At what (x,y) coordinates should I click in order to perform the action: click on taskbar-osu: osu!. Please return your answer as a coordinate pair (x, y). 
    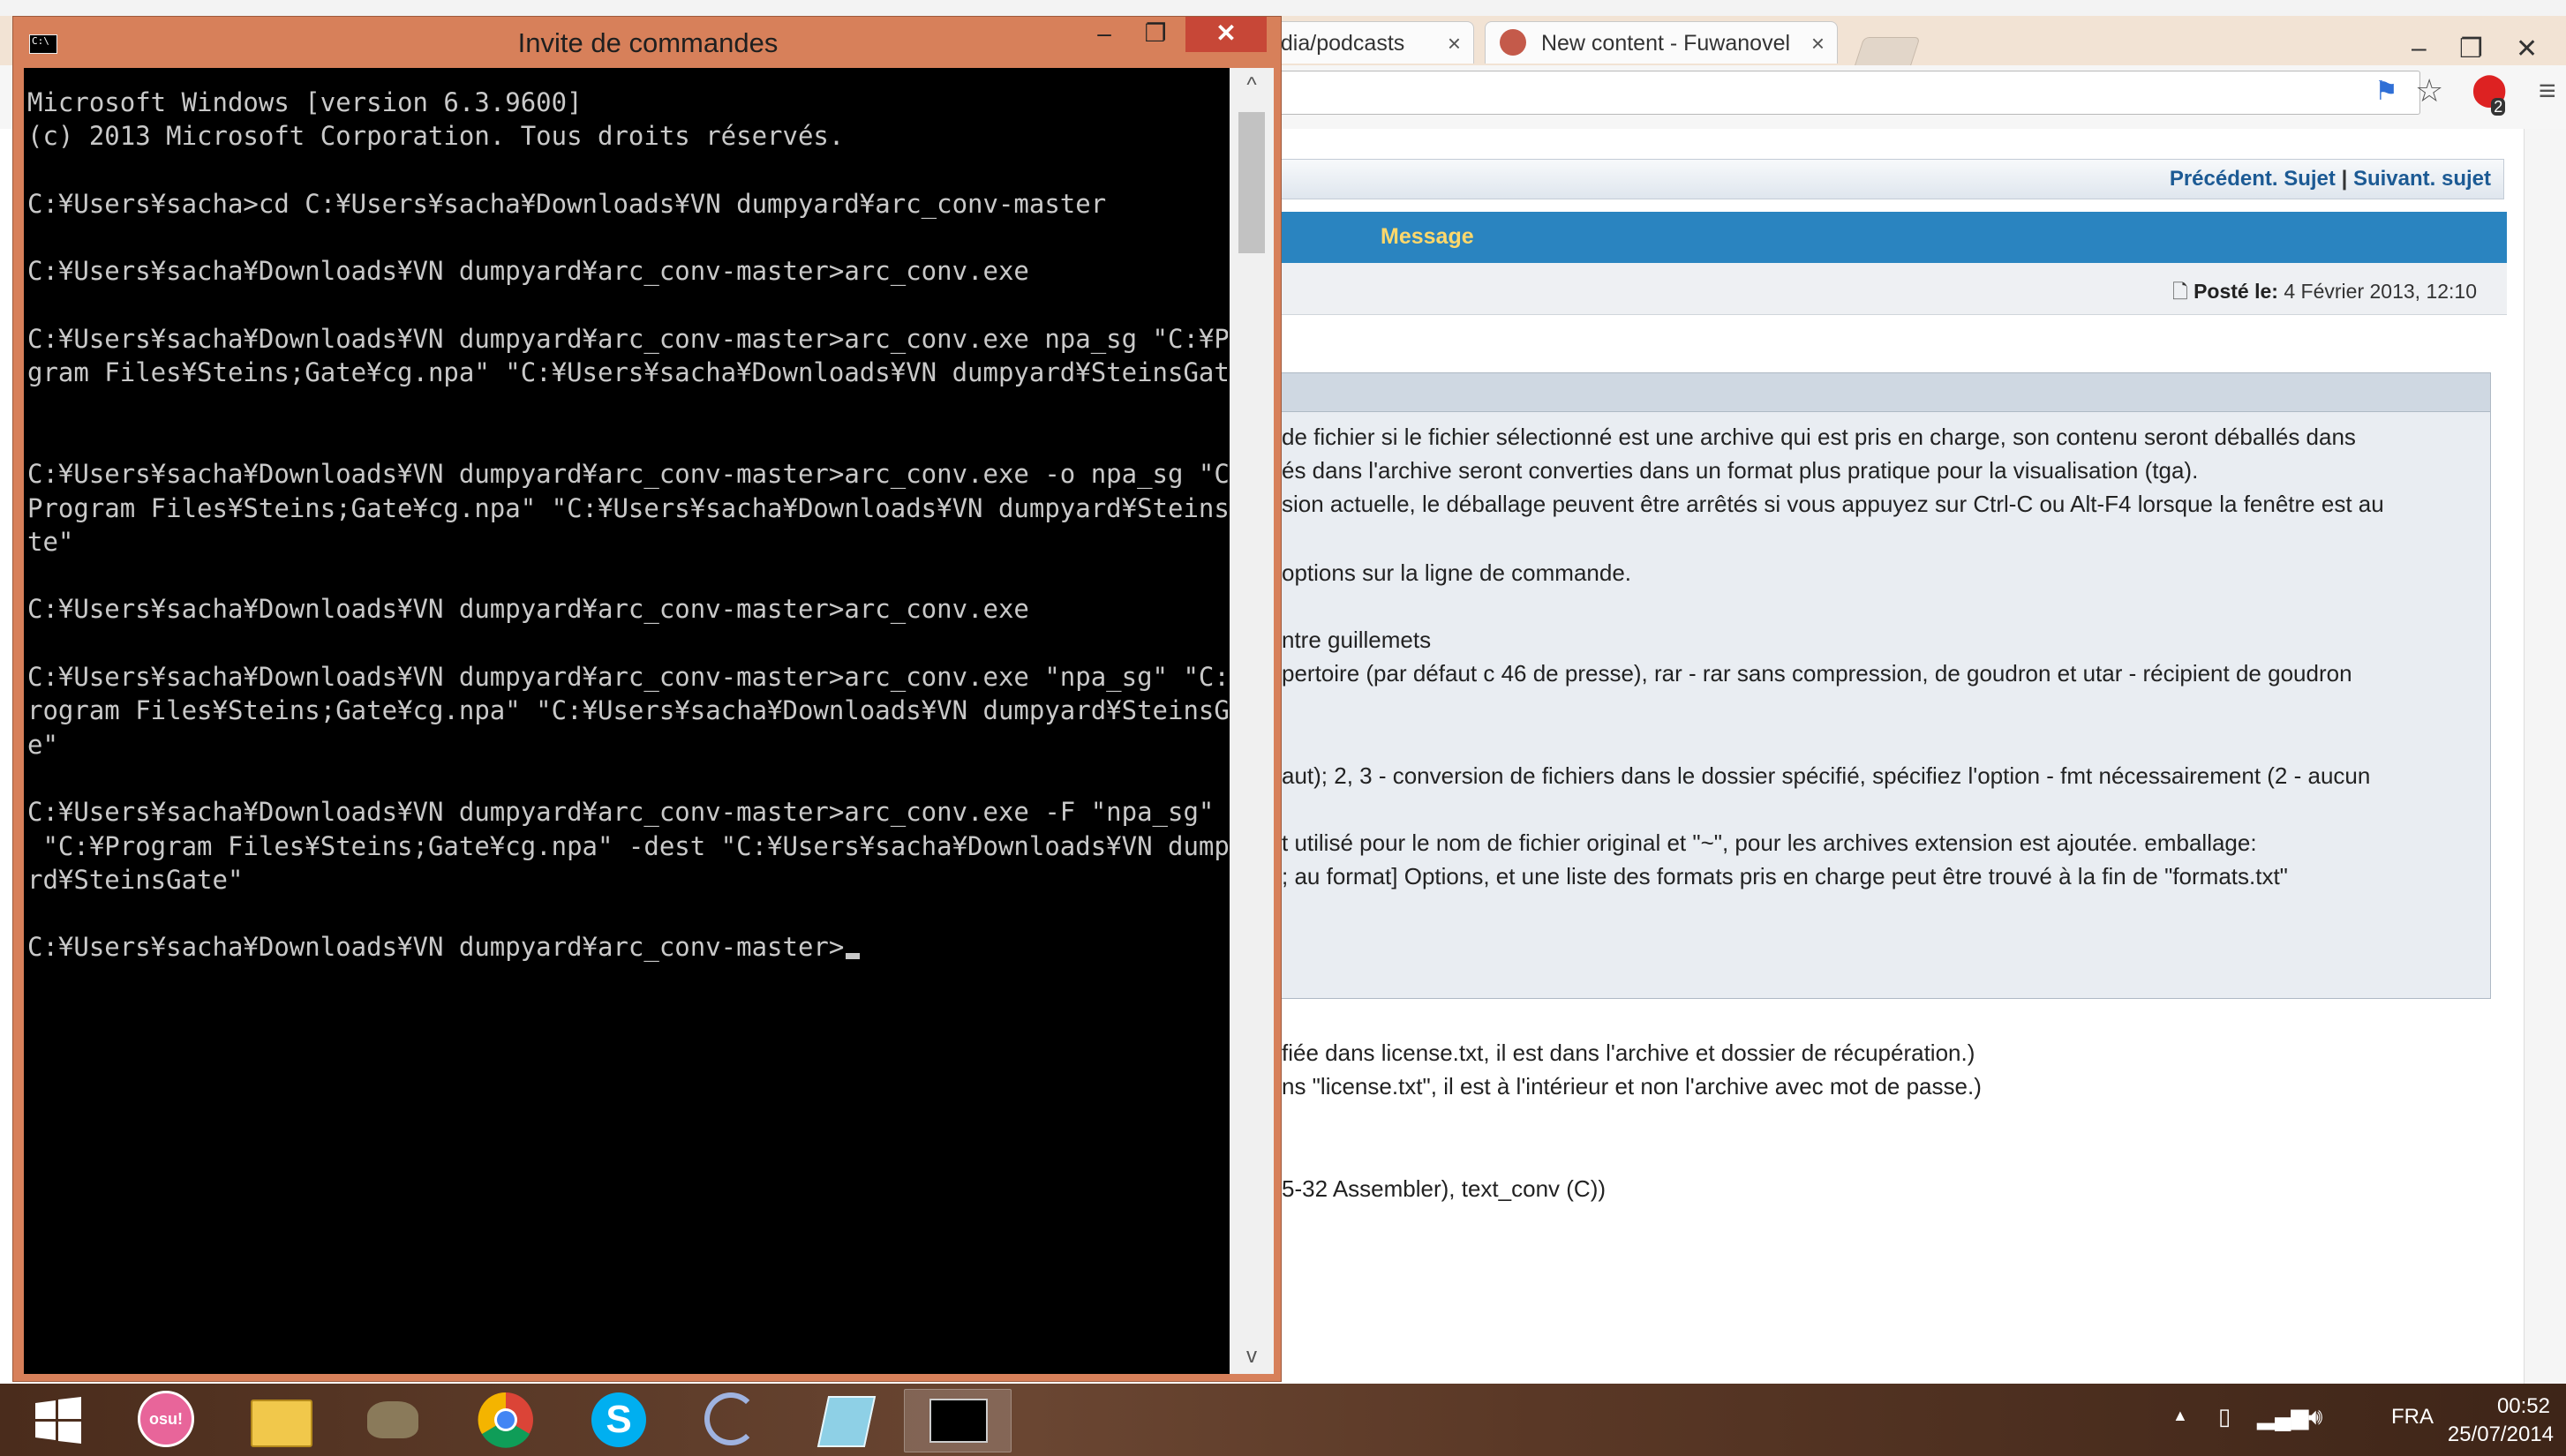
    Looking at the image, I should click on (168, 1420).